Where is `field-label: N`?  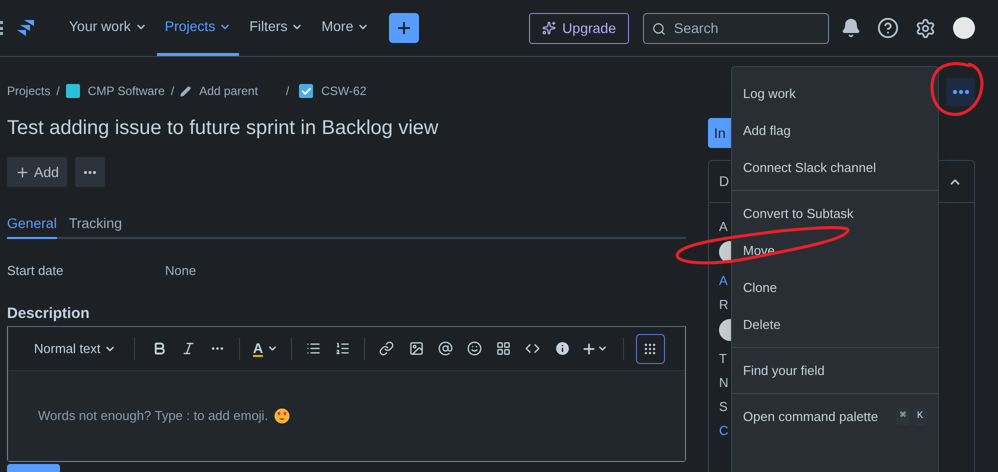
field-label: N is located at coordinates (723, 381).